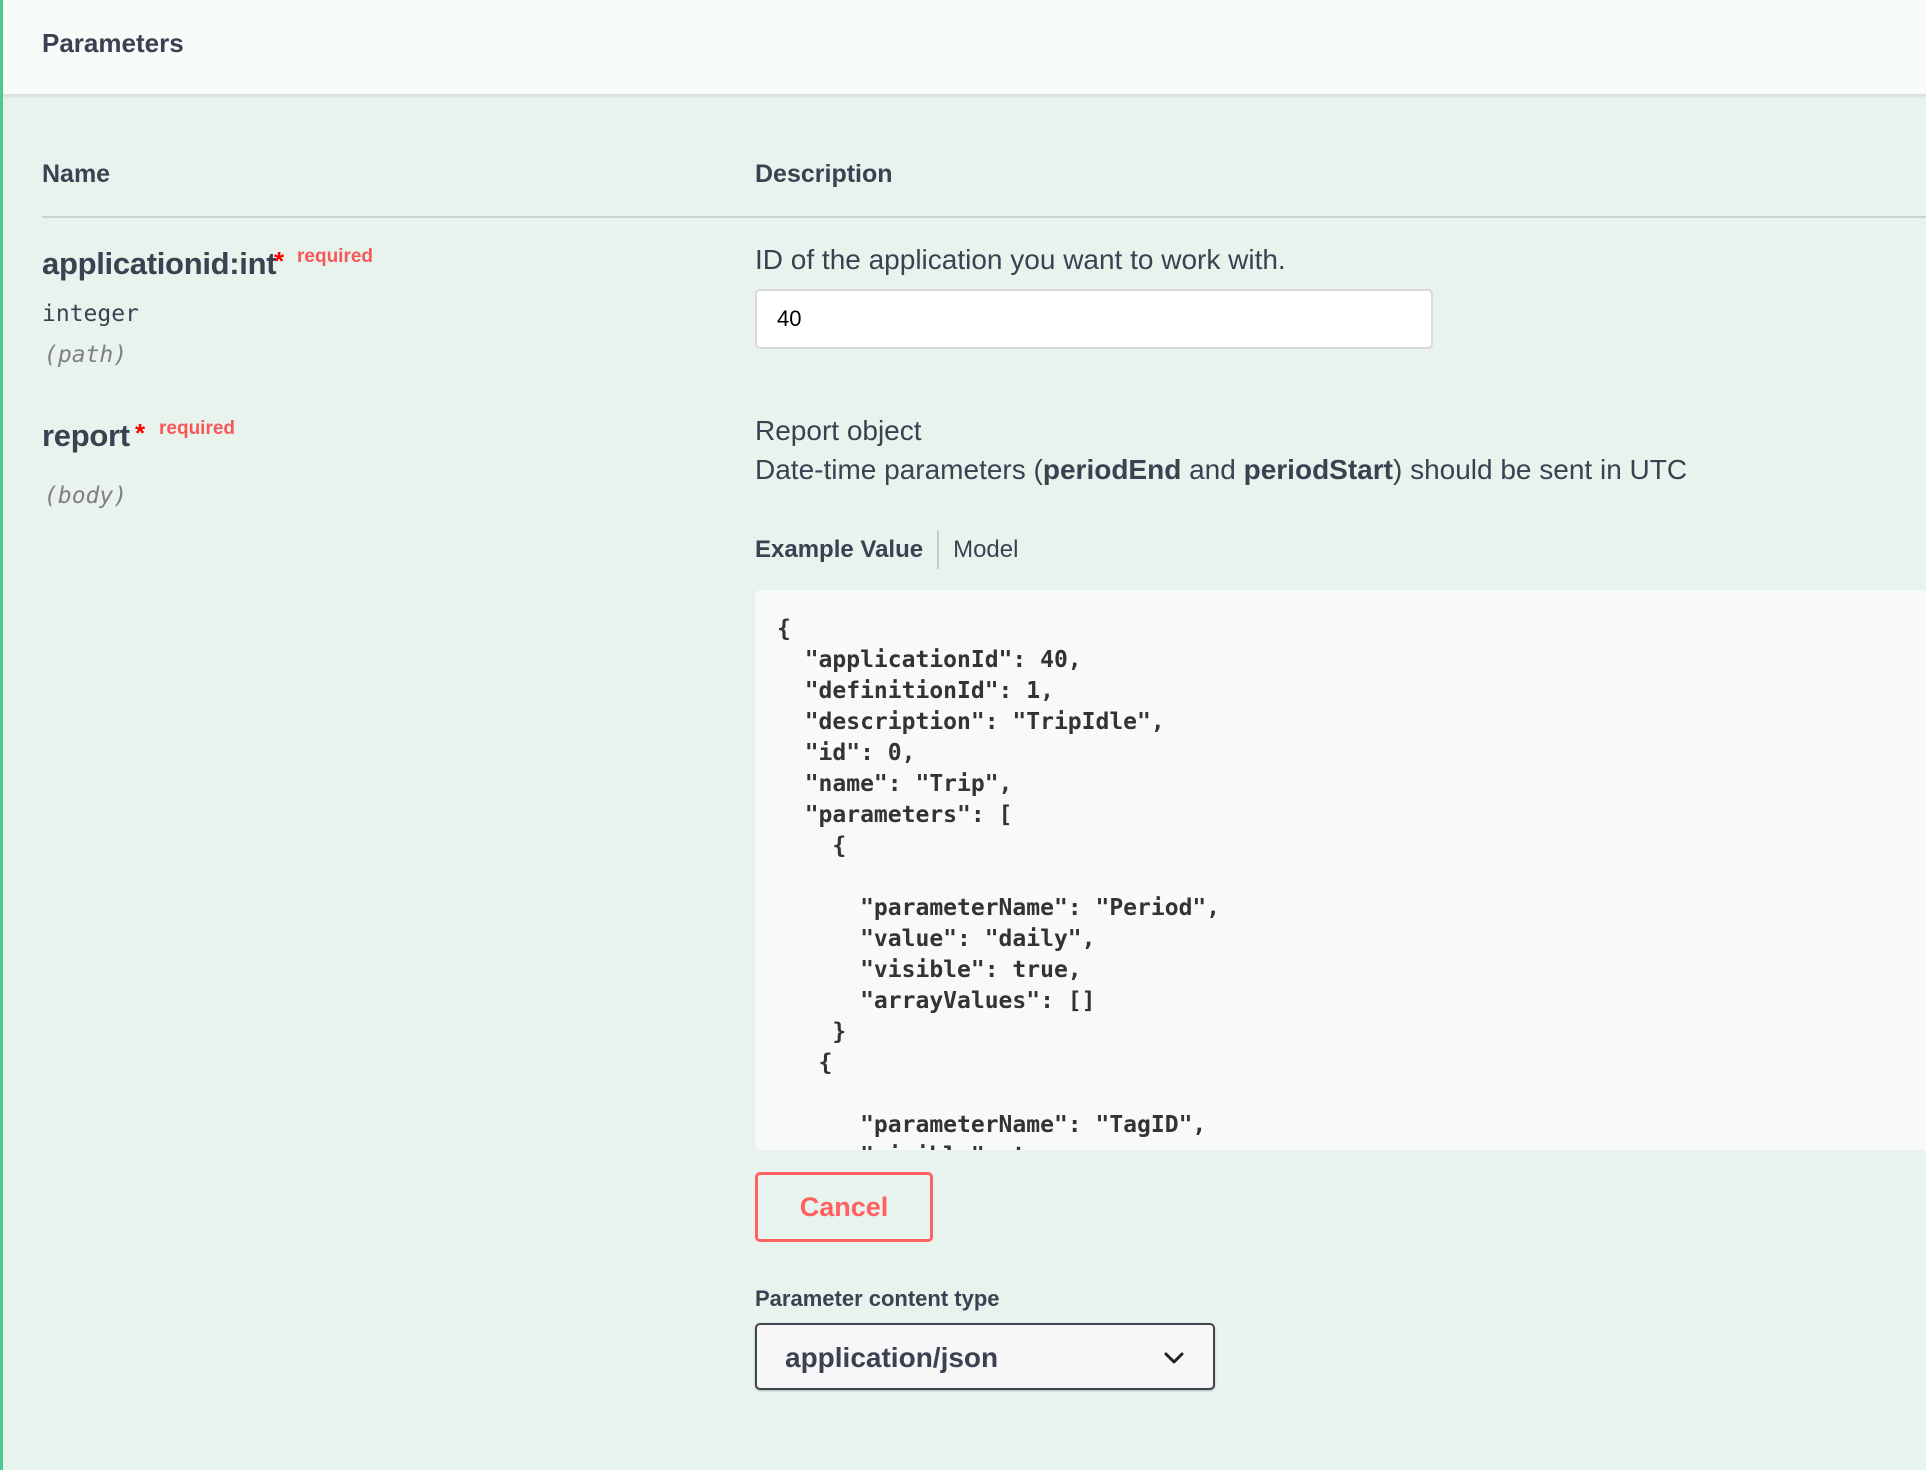  I want to click on bold-param-periodstart: periodStart, so click(1318, 469).